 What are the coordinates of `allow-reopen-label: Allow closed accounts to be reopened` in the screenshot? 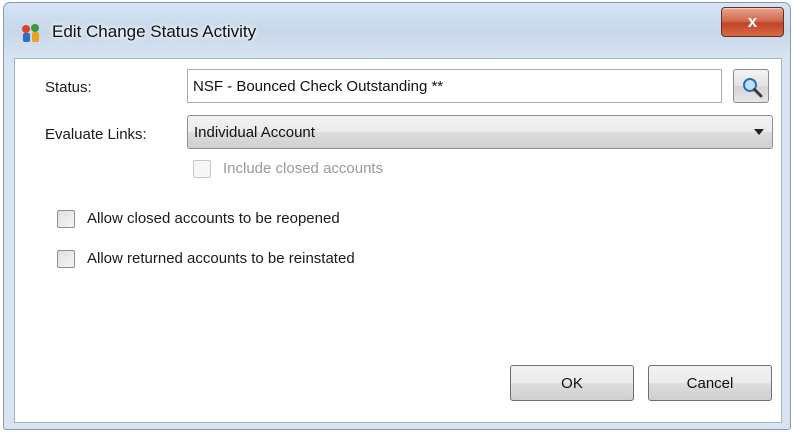 It's located at (213, 218).